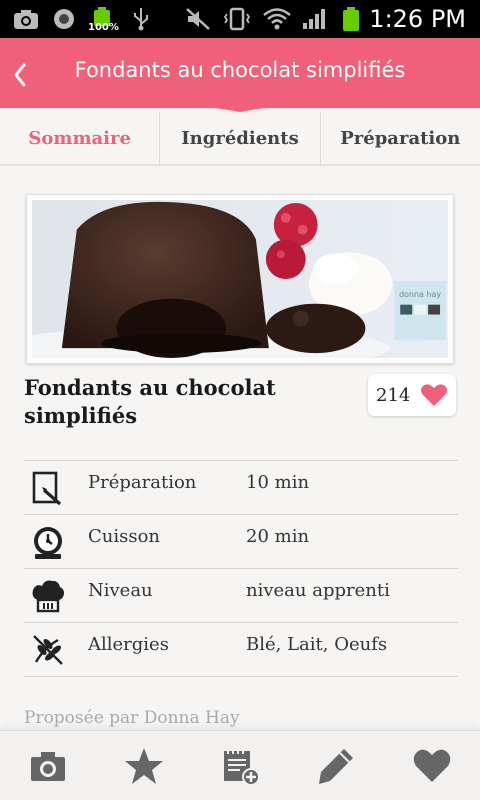 Image resolution: width=480 pixels, height=800 pixels. I want to click on info-value: 20 min, so click(278, 536).